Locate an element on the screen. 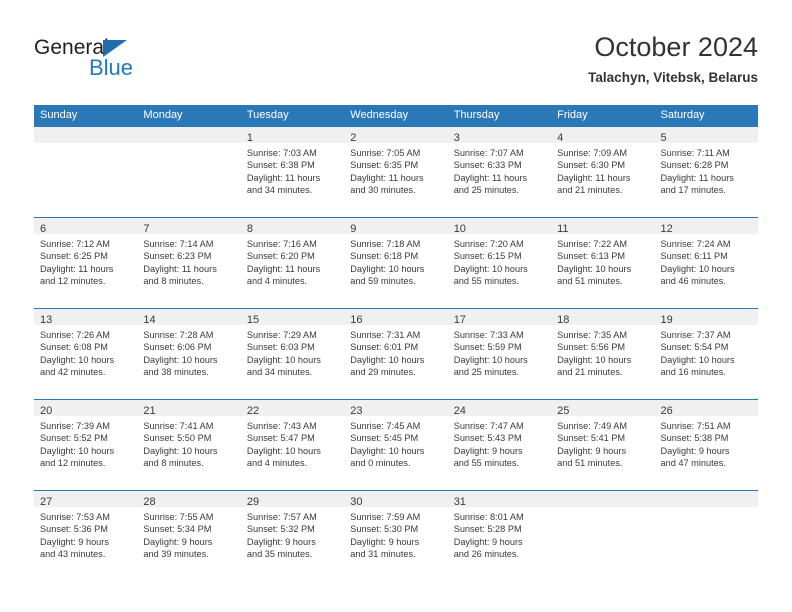  day-number: 8 is located at coordinates (249, 229).